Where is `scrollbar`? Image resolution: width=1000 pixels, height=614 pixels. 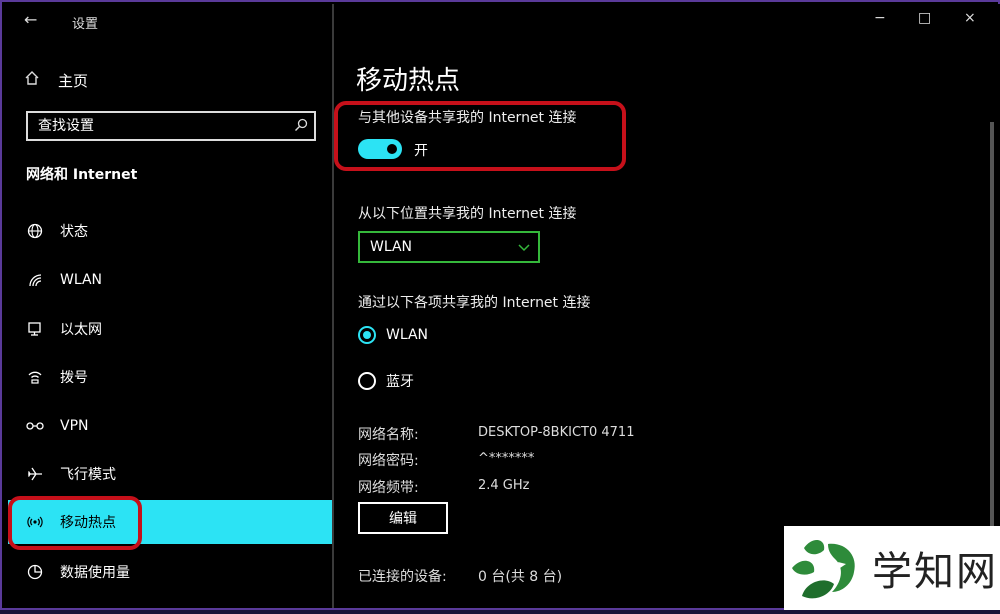 scrollbar is located at coordinates (992, 357).